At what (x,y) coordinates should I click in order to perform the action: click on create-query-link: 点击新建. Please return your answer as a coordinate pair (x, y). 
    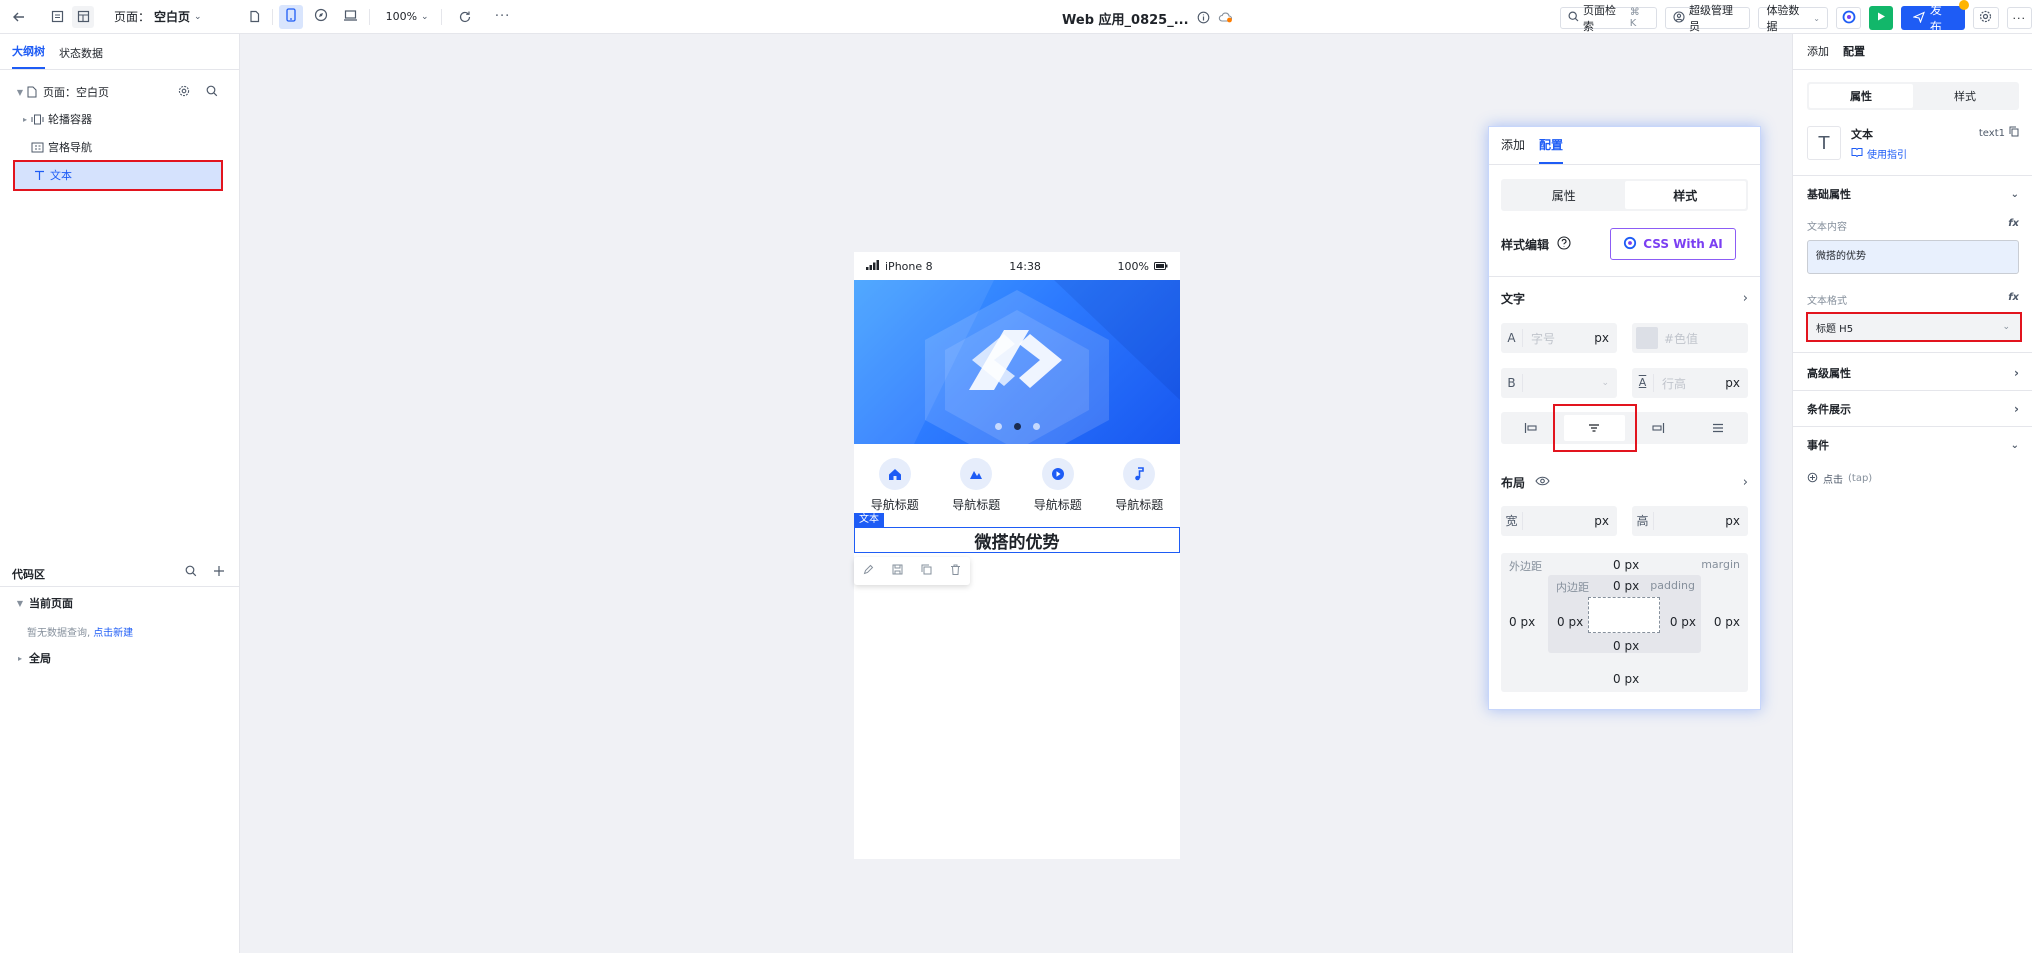
    Looking at the image, I should click on (113, 633).